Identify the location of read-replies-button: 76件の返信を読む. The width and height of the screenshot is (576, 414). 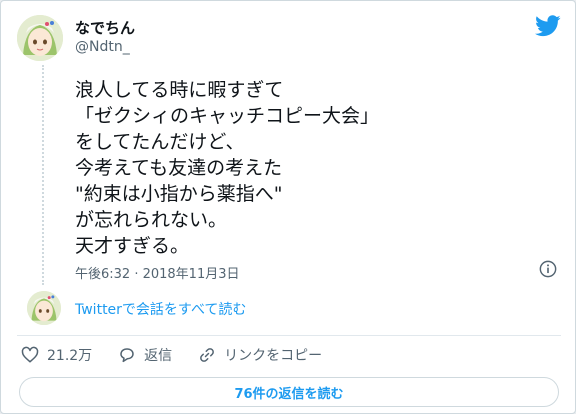
(289, 392).